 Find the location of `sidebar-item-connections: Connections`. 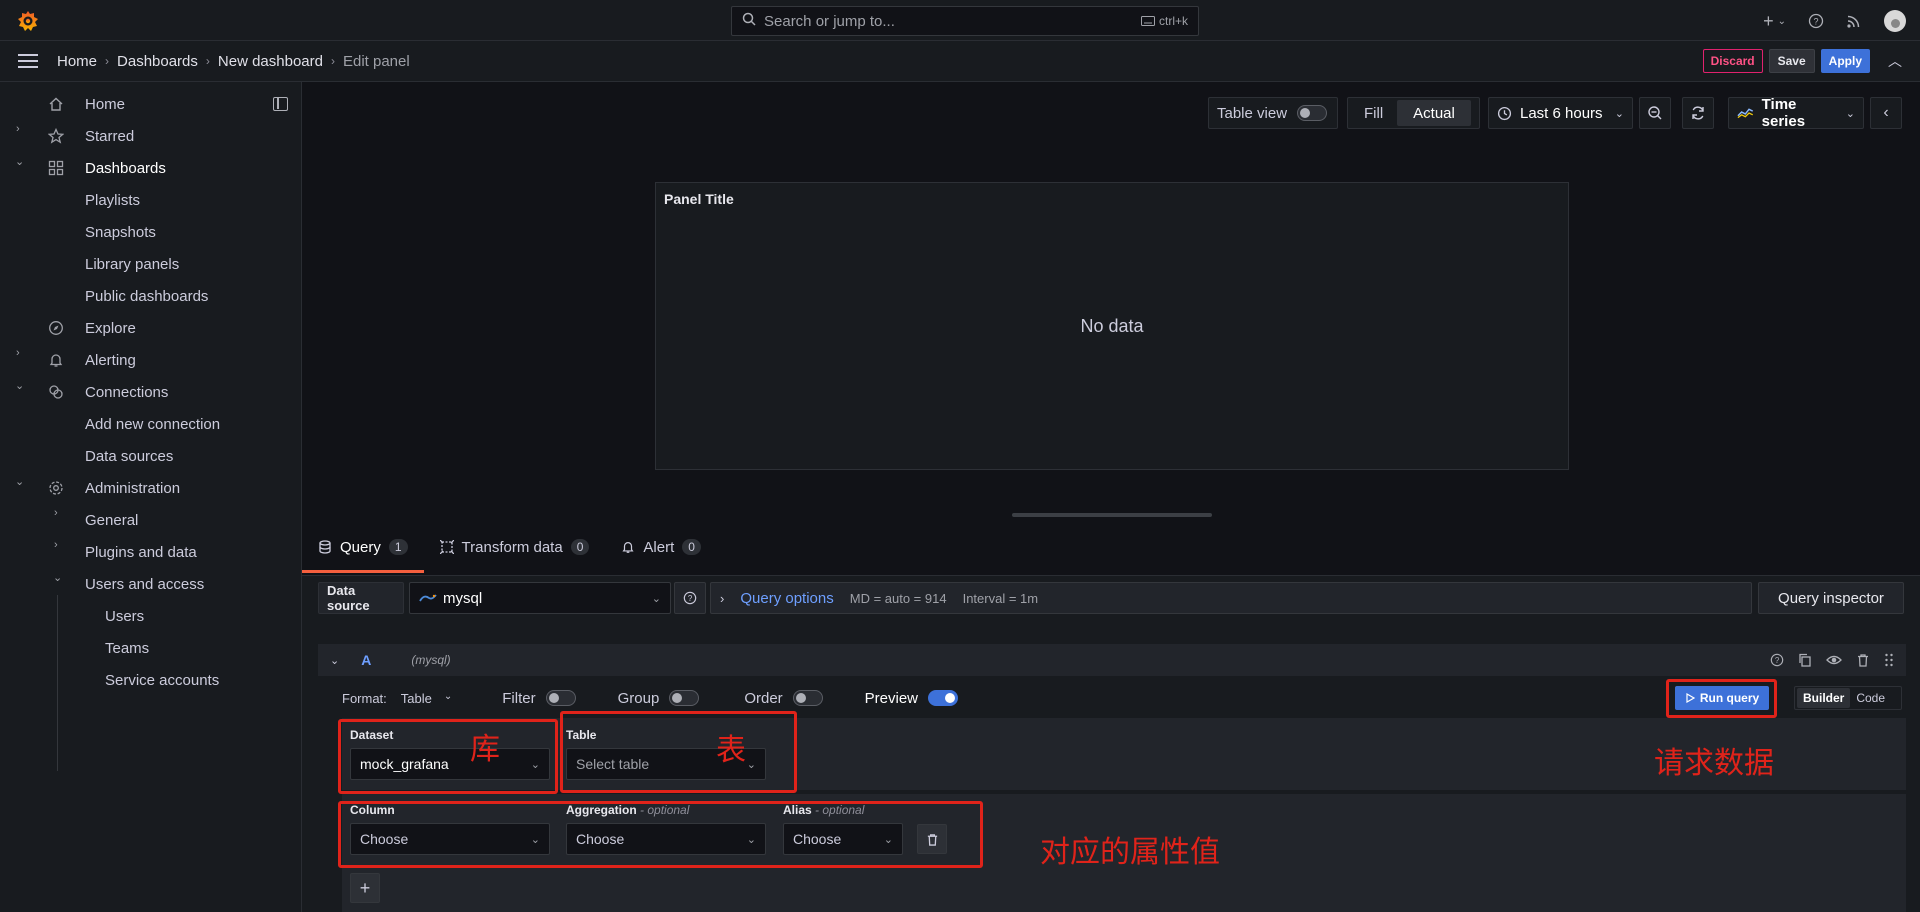

sidebar-item-connections: Connections is located at coordinates (126, 392).